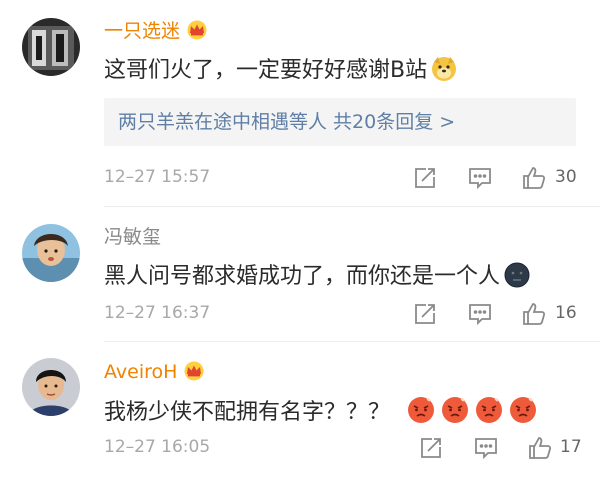  I want to click on username: 一只选迷, so click(156, 32).